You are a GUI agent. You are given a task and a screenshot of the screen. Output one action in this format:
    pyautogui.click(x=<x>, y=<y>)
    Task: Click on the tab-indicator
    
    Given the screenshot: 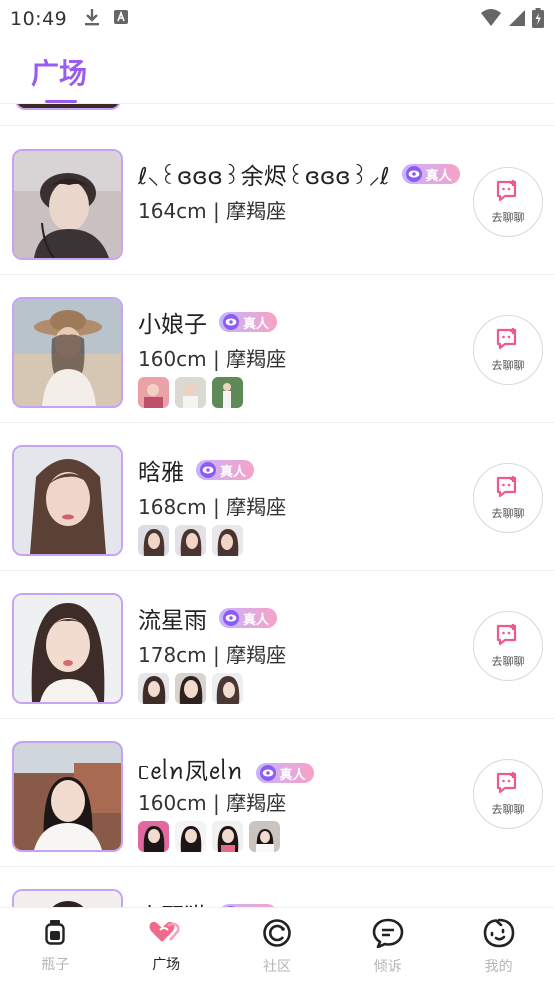 What is the action you would take?
    pyautogui.click(x=61, y=101)
    